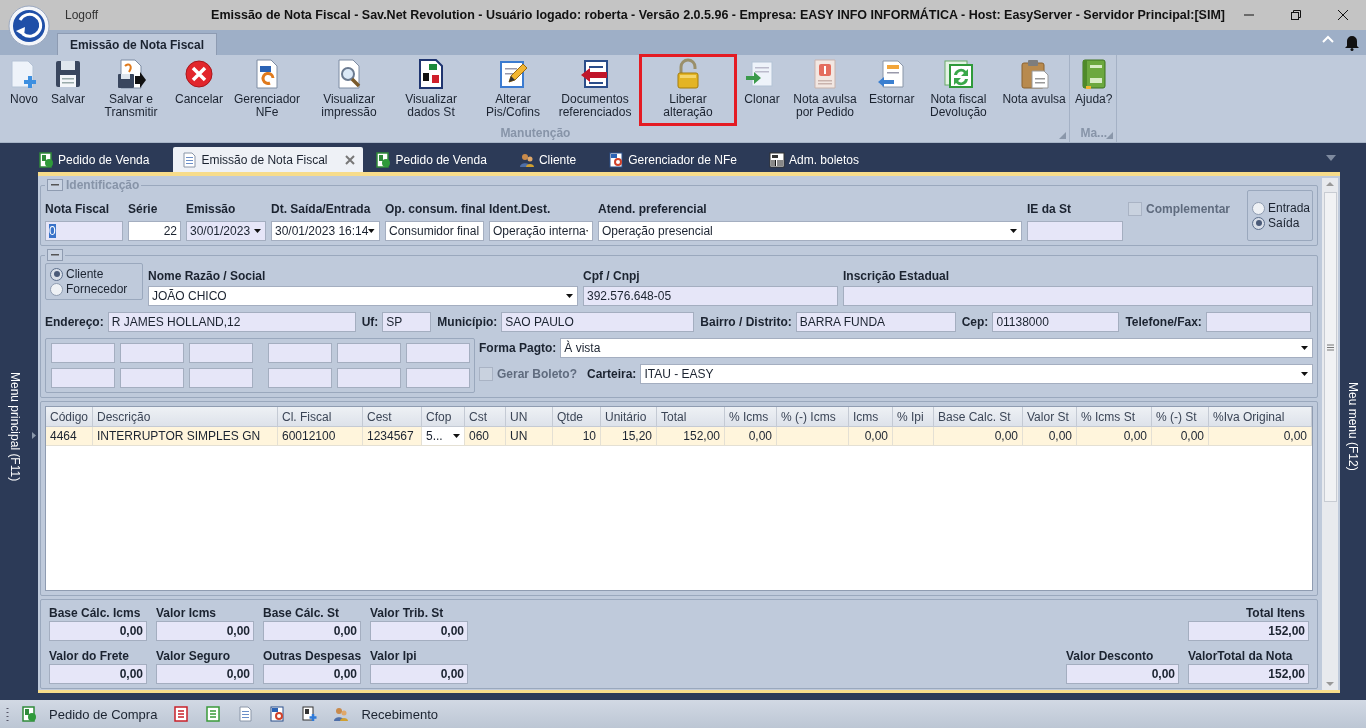 The image size is (1366, 728). I want to click on document-tab: Gerenciador de NFe, so click(678, 159).